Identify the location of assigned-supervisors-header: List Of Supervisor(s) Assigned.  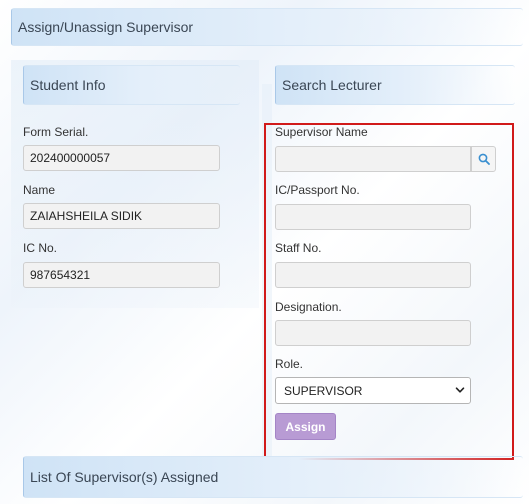
(273, 477).